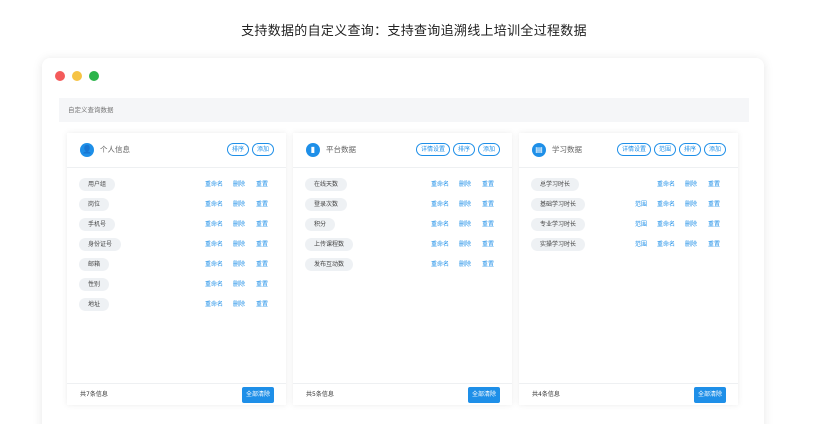 The width and height of the screenshot is (828, 424). I want to click on field-chip: 上传课程数, so click(329, 244).